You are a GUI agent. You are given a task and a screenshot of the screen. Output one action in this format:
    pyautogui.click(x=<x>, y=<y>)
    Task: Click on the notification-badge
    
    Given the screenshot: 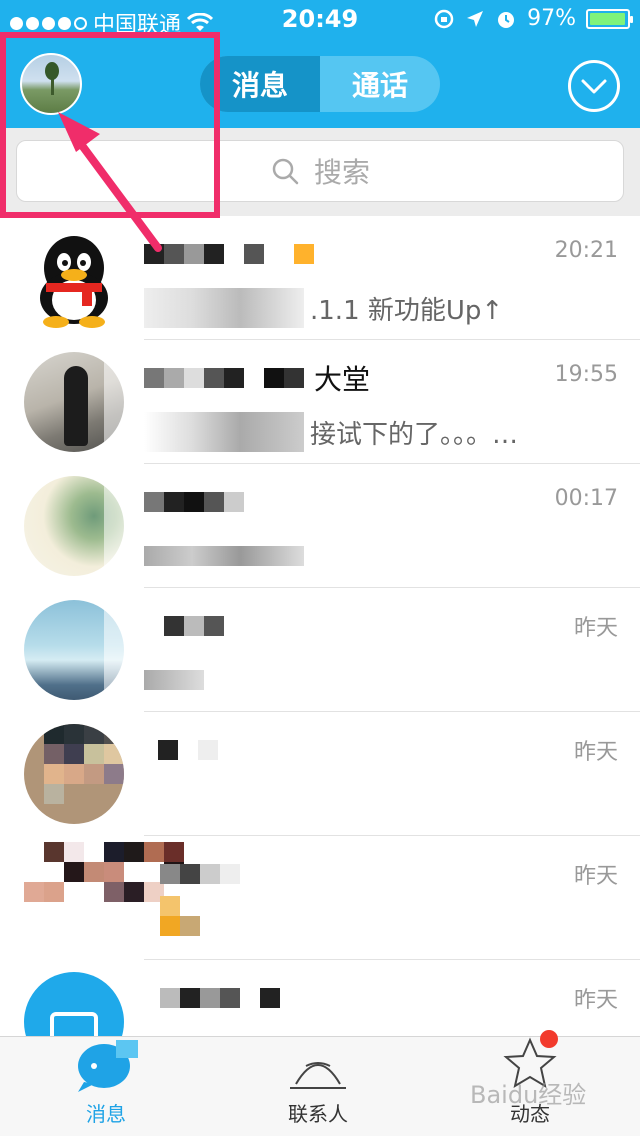 What is the action you would take?
    pyautogui.click(x=549, y=1039)
    